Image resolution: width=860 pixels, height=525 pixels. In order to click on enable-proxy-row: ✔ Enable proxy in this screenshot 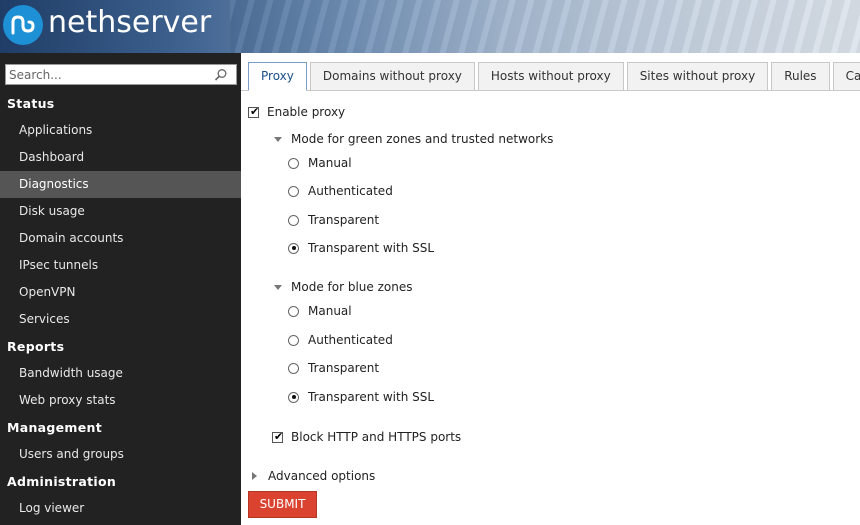, I will do `click(296, 112)`.